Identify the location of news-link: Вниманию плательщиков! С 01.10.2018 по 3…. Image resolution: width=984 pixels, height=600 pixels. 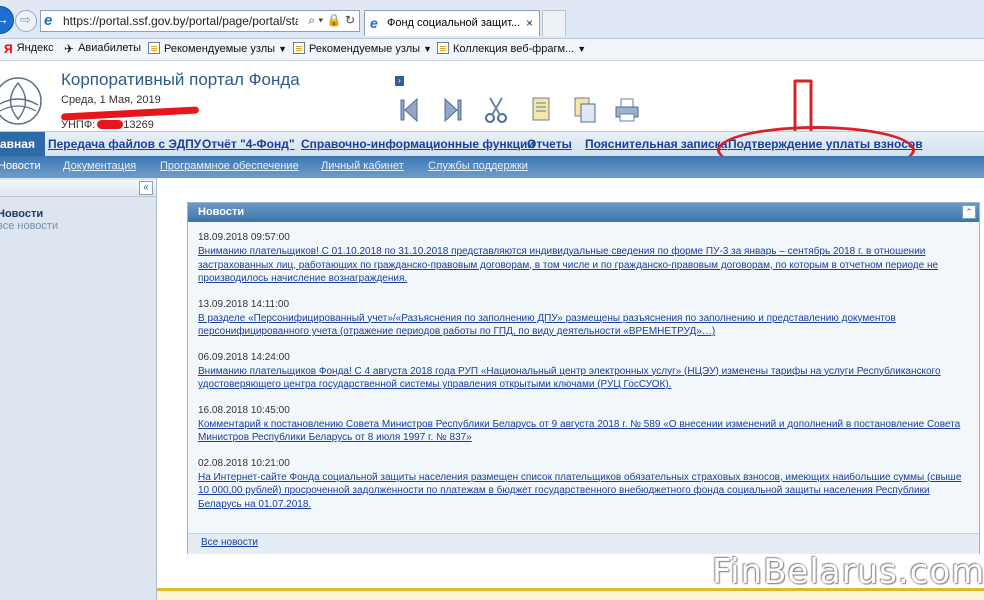
(580, 265).